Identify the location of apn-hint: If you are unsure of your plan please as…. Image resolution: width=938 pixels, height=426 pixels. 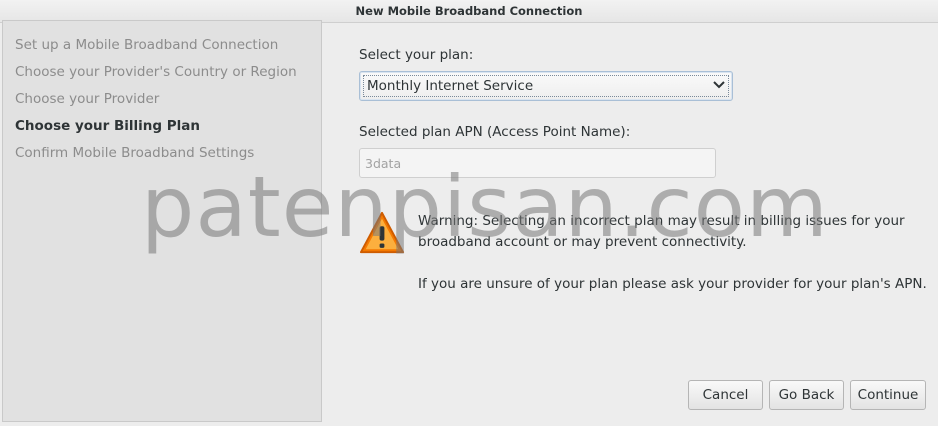
(672, 284).